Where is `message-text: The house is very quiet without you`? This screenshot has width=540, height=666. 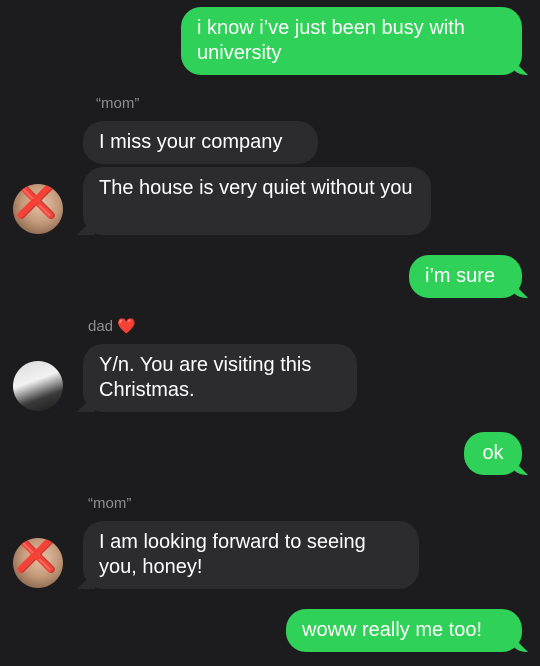 message-text: The house is very quiet without you is located at coordinates (256, 188).